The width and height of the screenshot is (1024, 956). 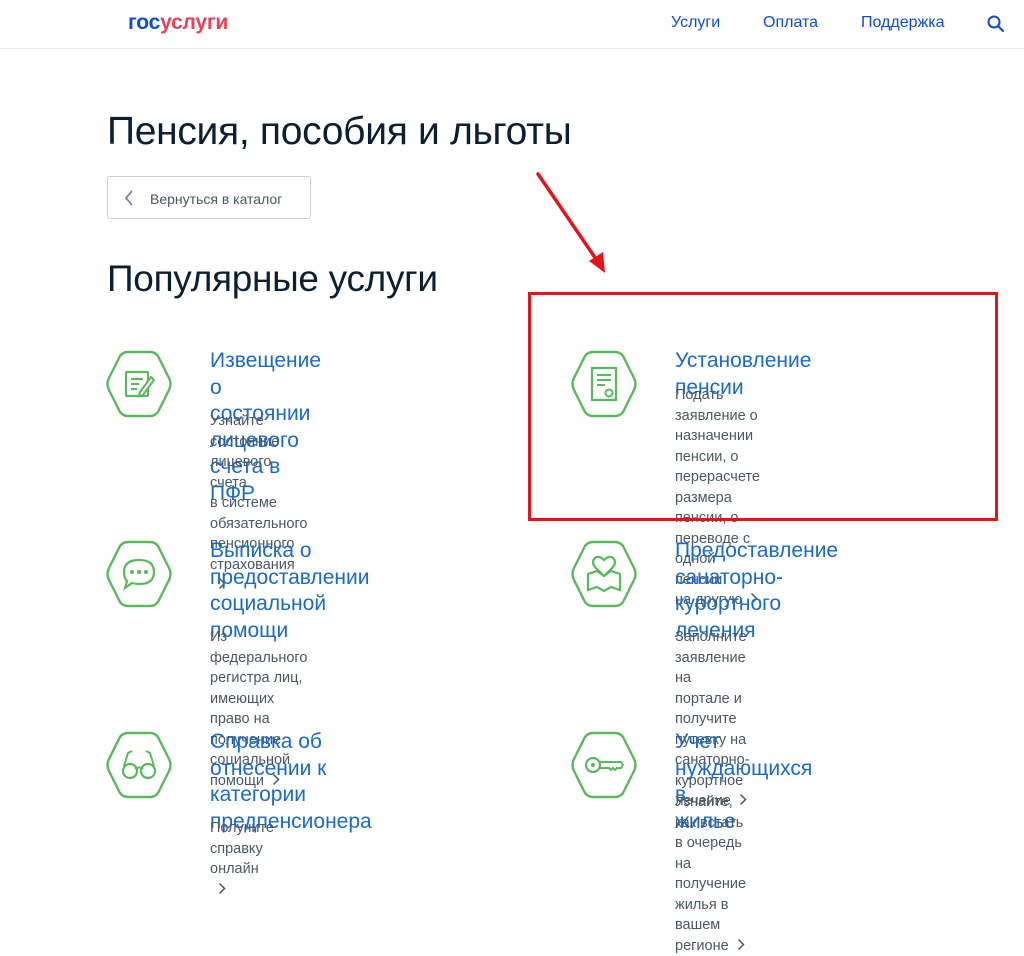 I want to click on heart-map-icon, so click(x=604, y=574).